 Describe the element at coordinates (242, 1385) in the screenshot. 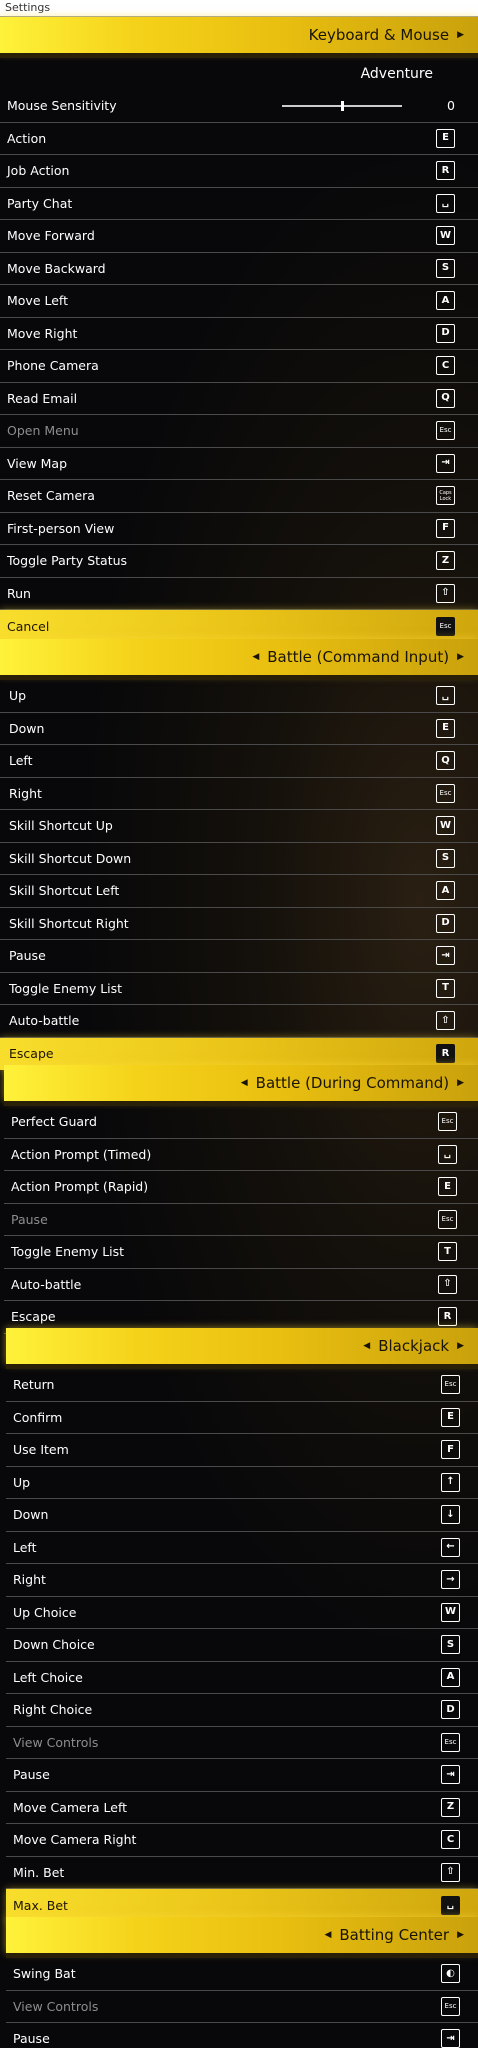

I see `setting-row-return: Return Esc` at that location.